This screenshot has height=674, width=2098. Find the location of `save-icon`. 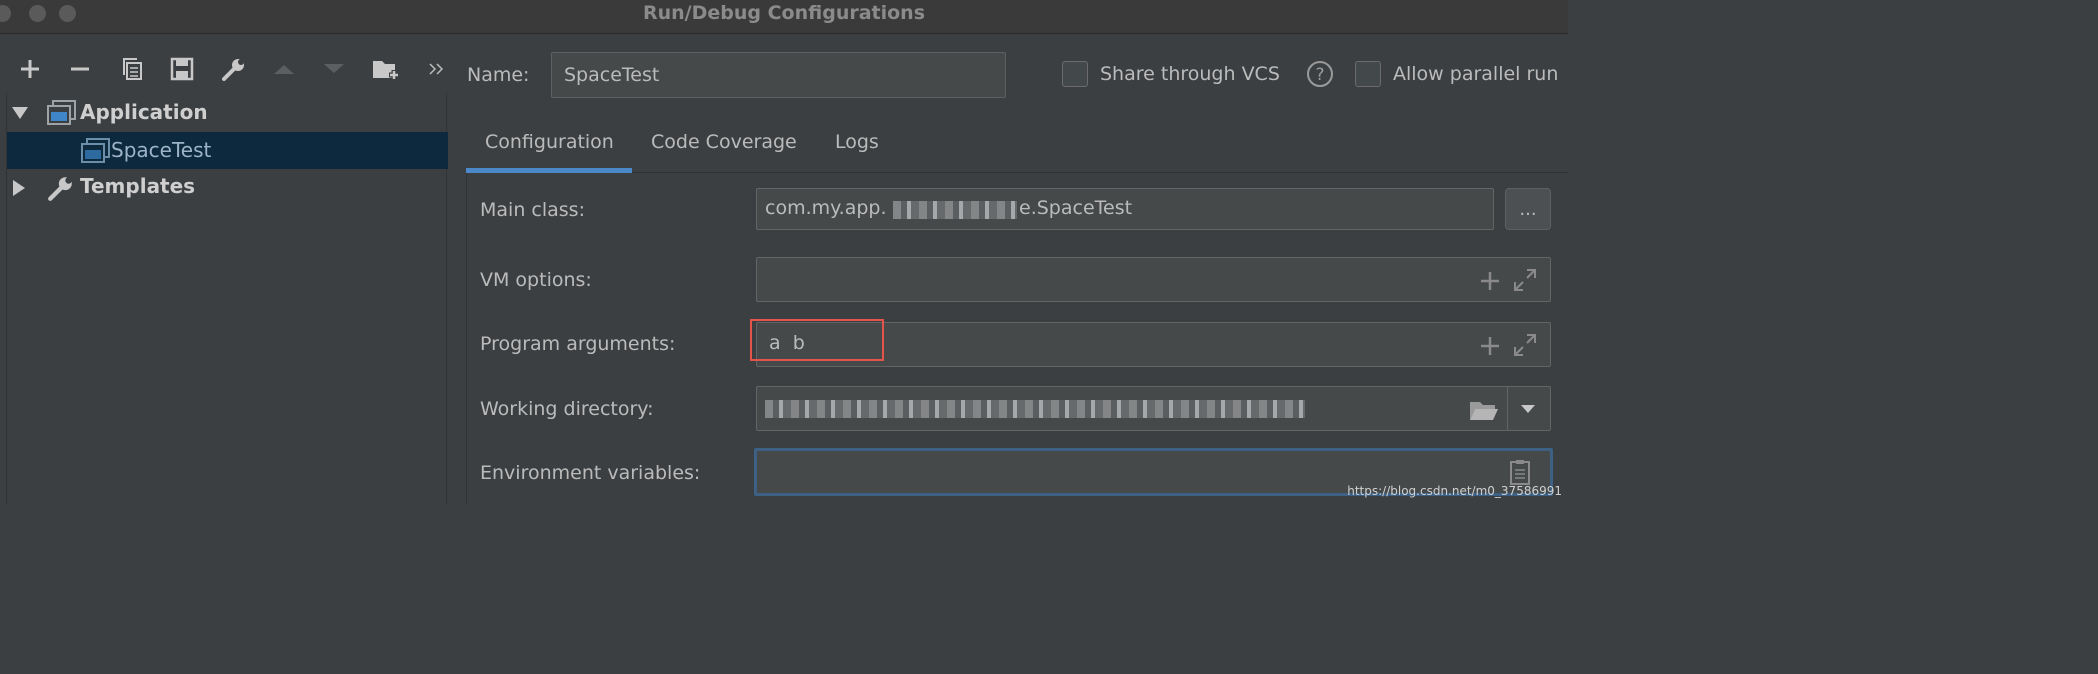

save-icon is located at coordinates (182, 69).